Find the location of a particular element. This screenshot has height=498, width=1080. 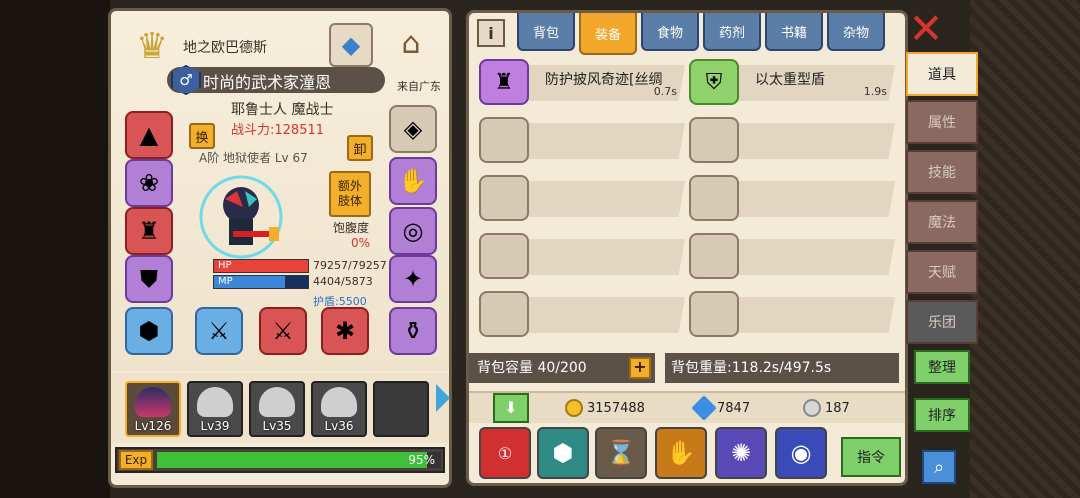

search-button: ⌕ is located at coordinates (939, 467).